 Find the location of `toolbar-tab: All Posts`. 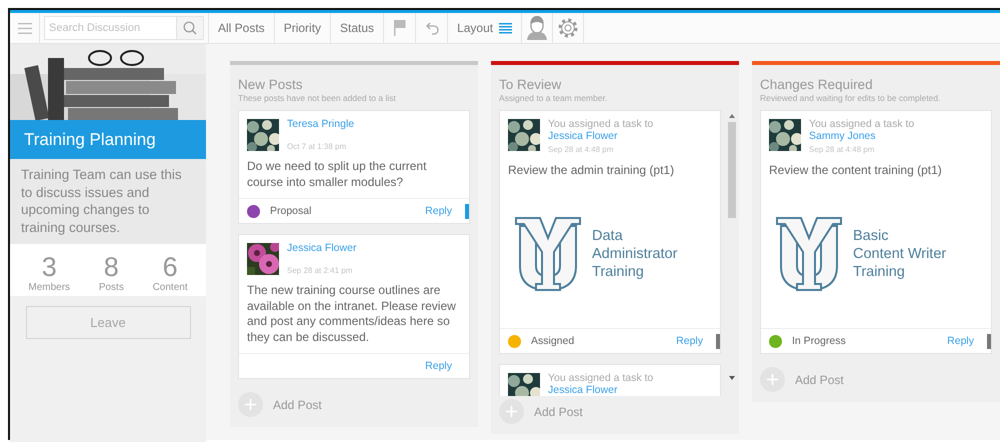

toolbar-tab: All Posts is located at coordinates (242, 28).